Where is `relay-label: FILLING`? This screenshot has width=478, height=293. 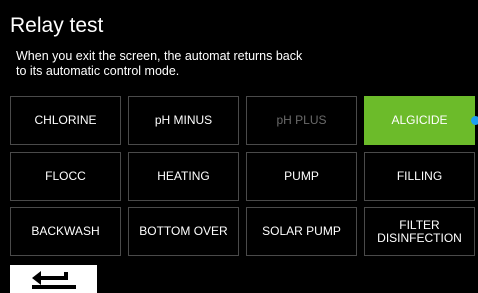 relay-label: FILLING is located at coordinates (419, 176).